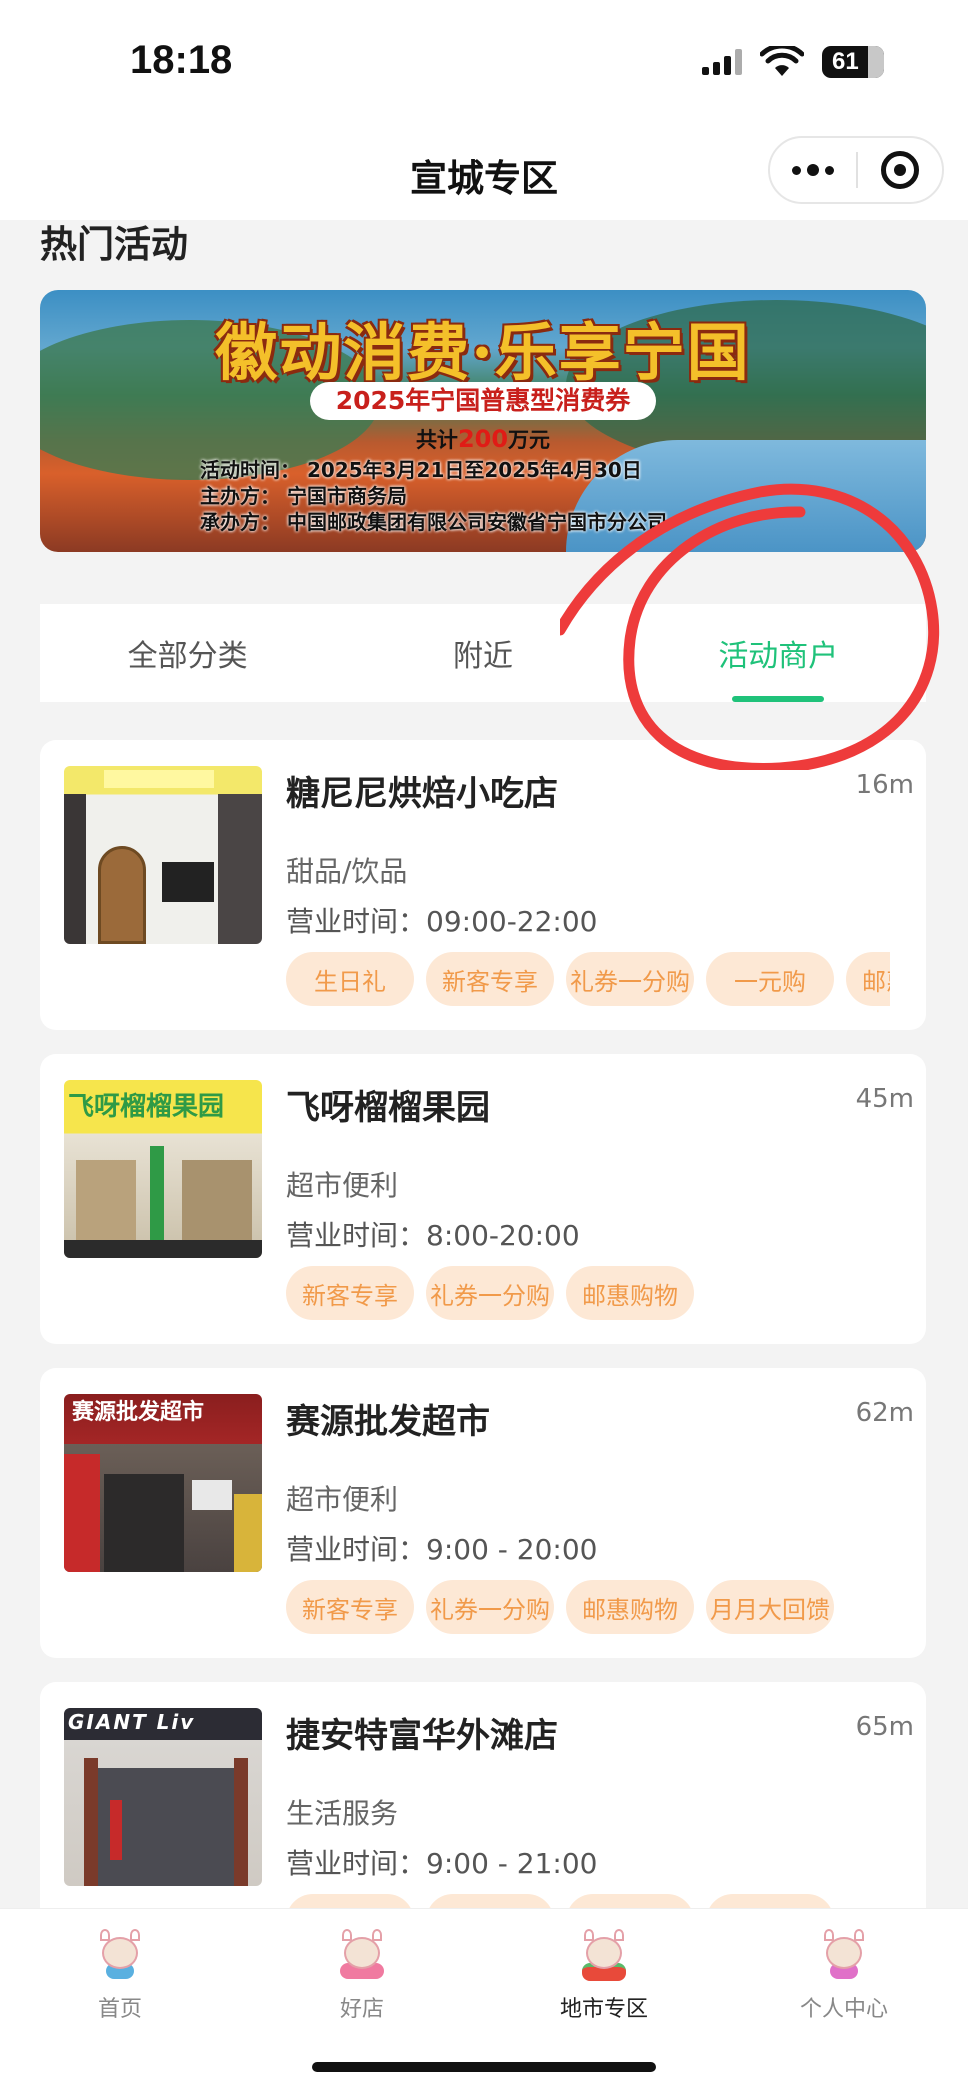  Describe the element at coordinates (604, 1955) in the screenshot. I see `mascot-city-icon` at that location.